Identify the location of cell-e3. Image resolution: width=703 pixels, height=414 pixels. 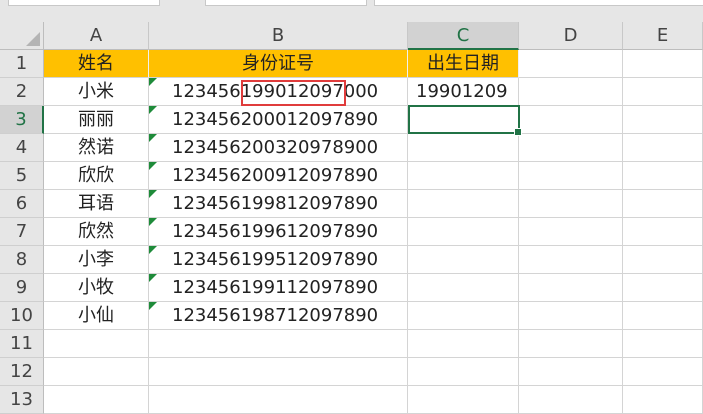
(663, 120).